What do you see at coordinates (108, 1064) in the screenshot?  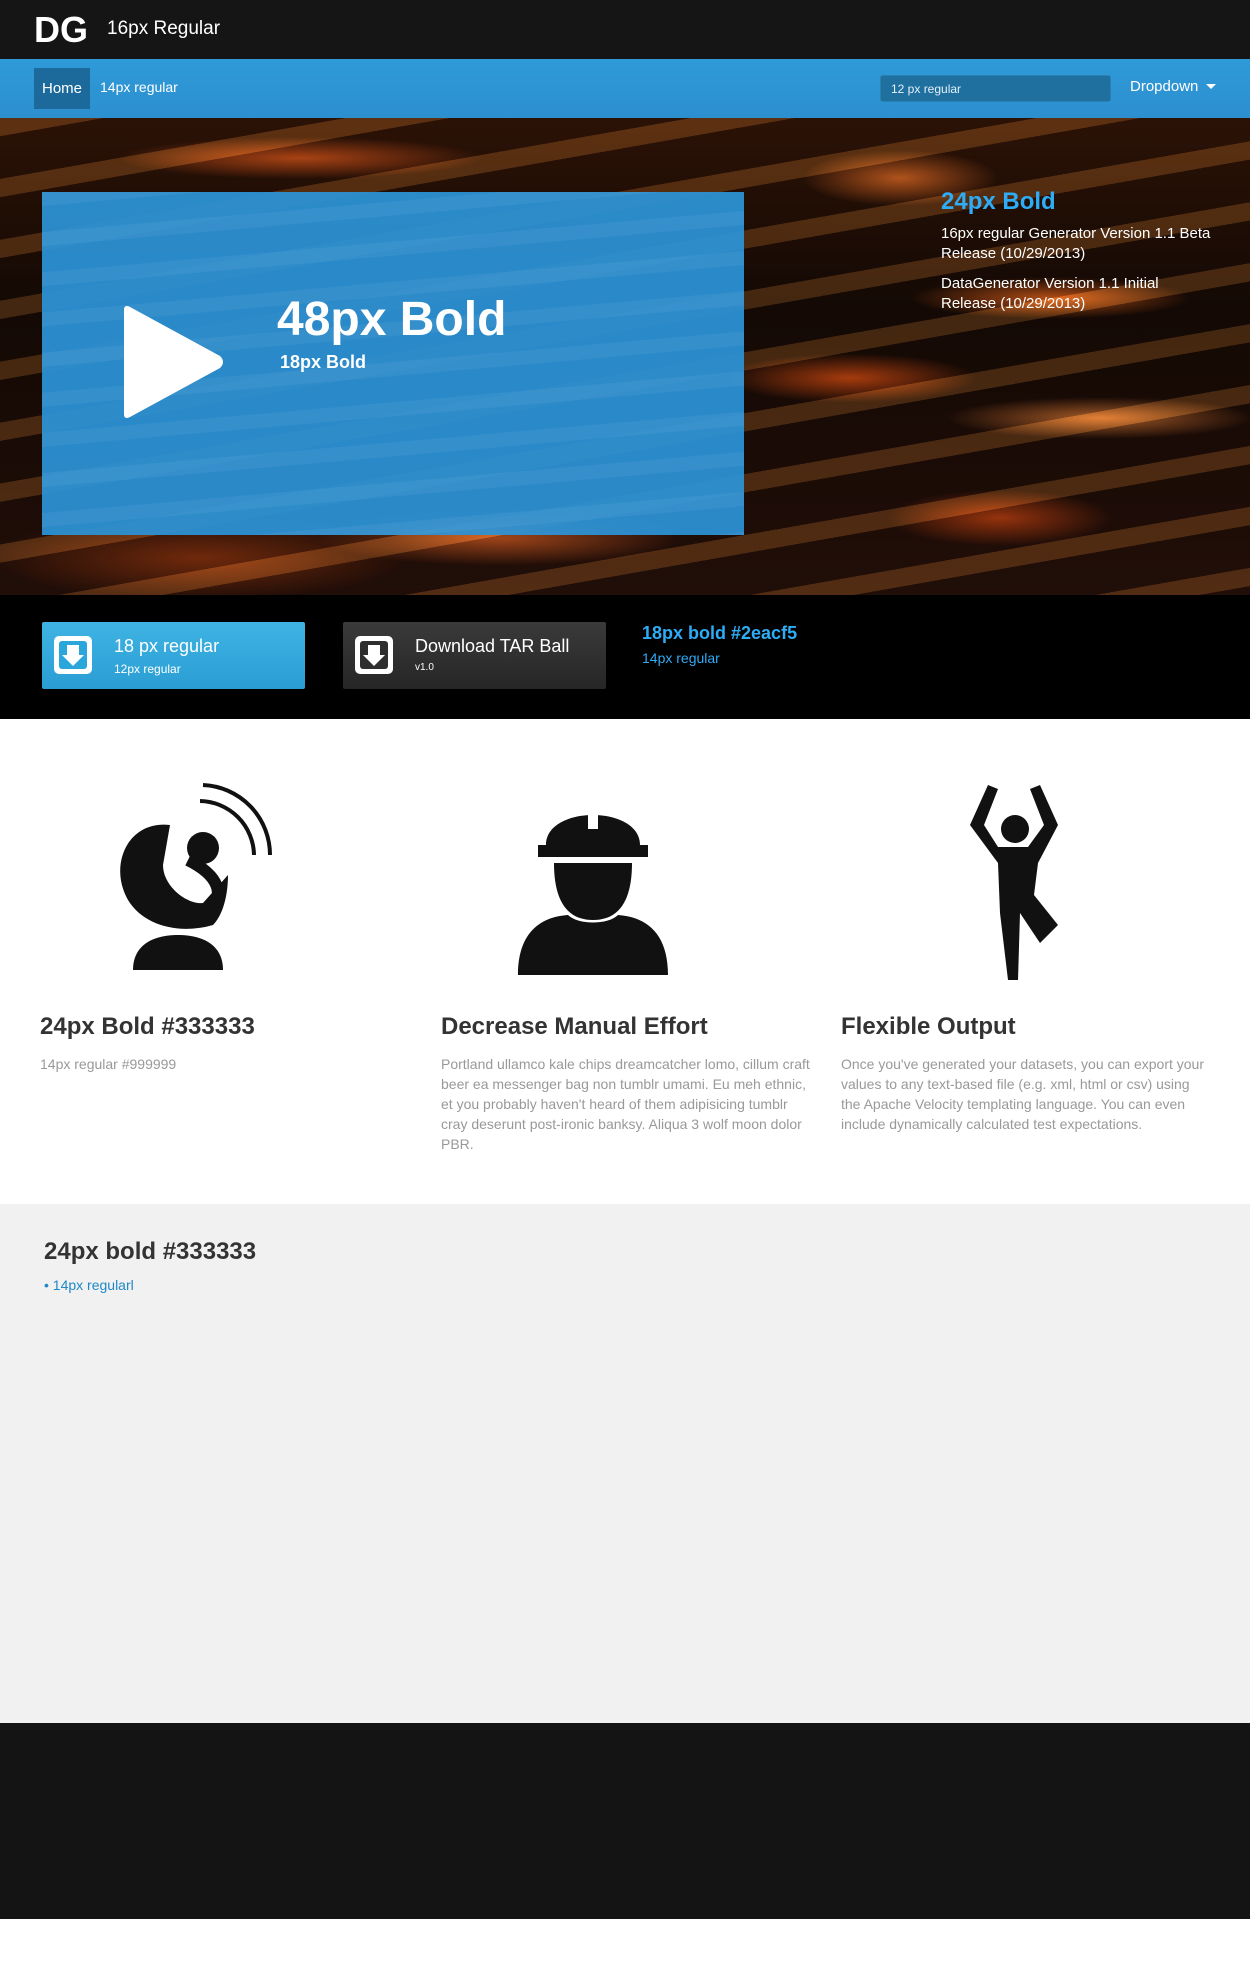 I see `feature-text: 14px regular #999999` at bounding box center [108, 1064].